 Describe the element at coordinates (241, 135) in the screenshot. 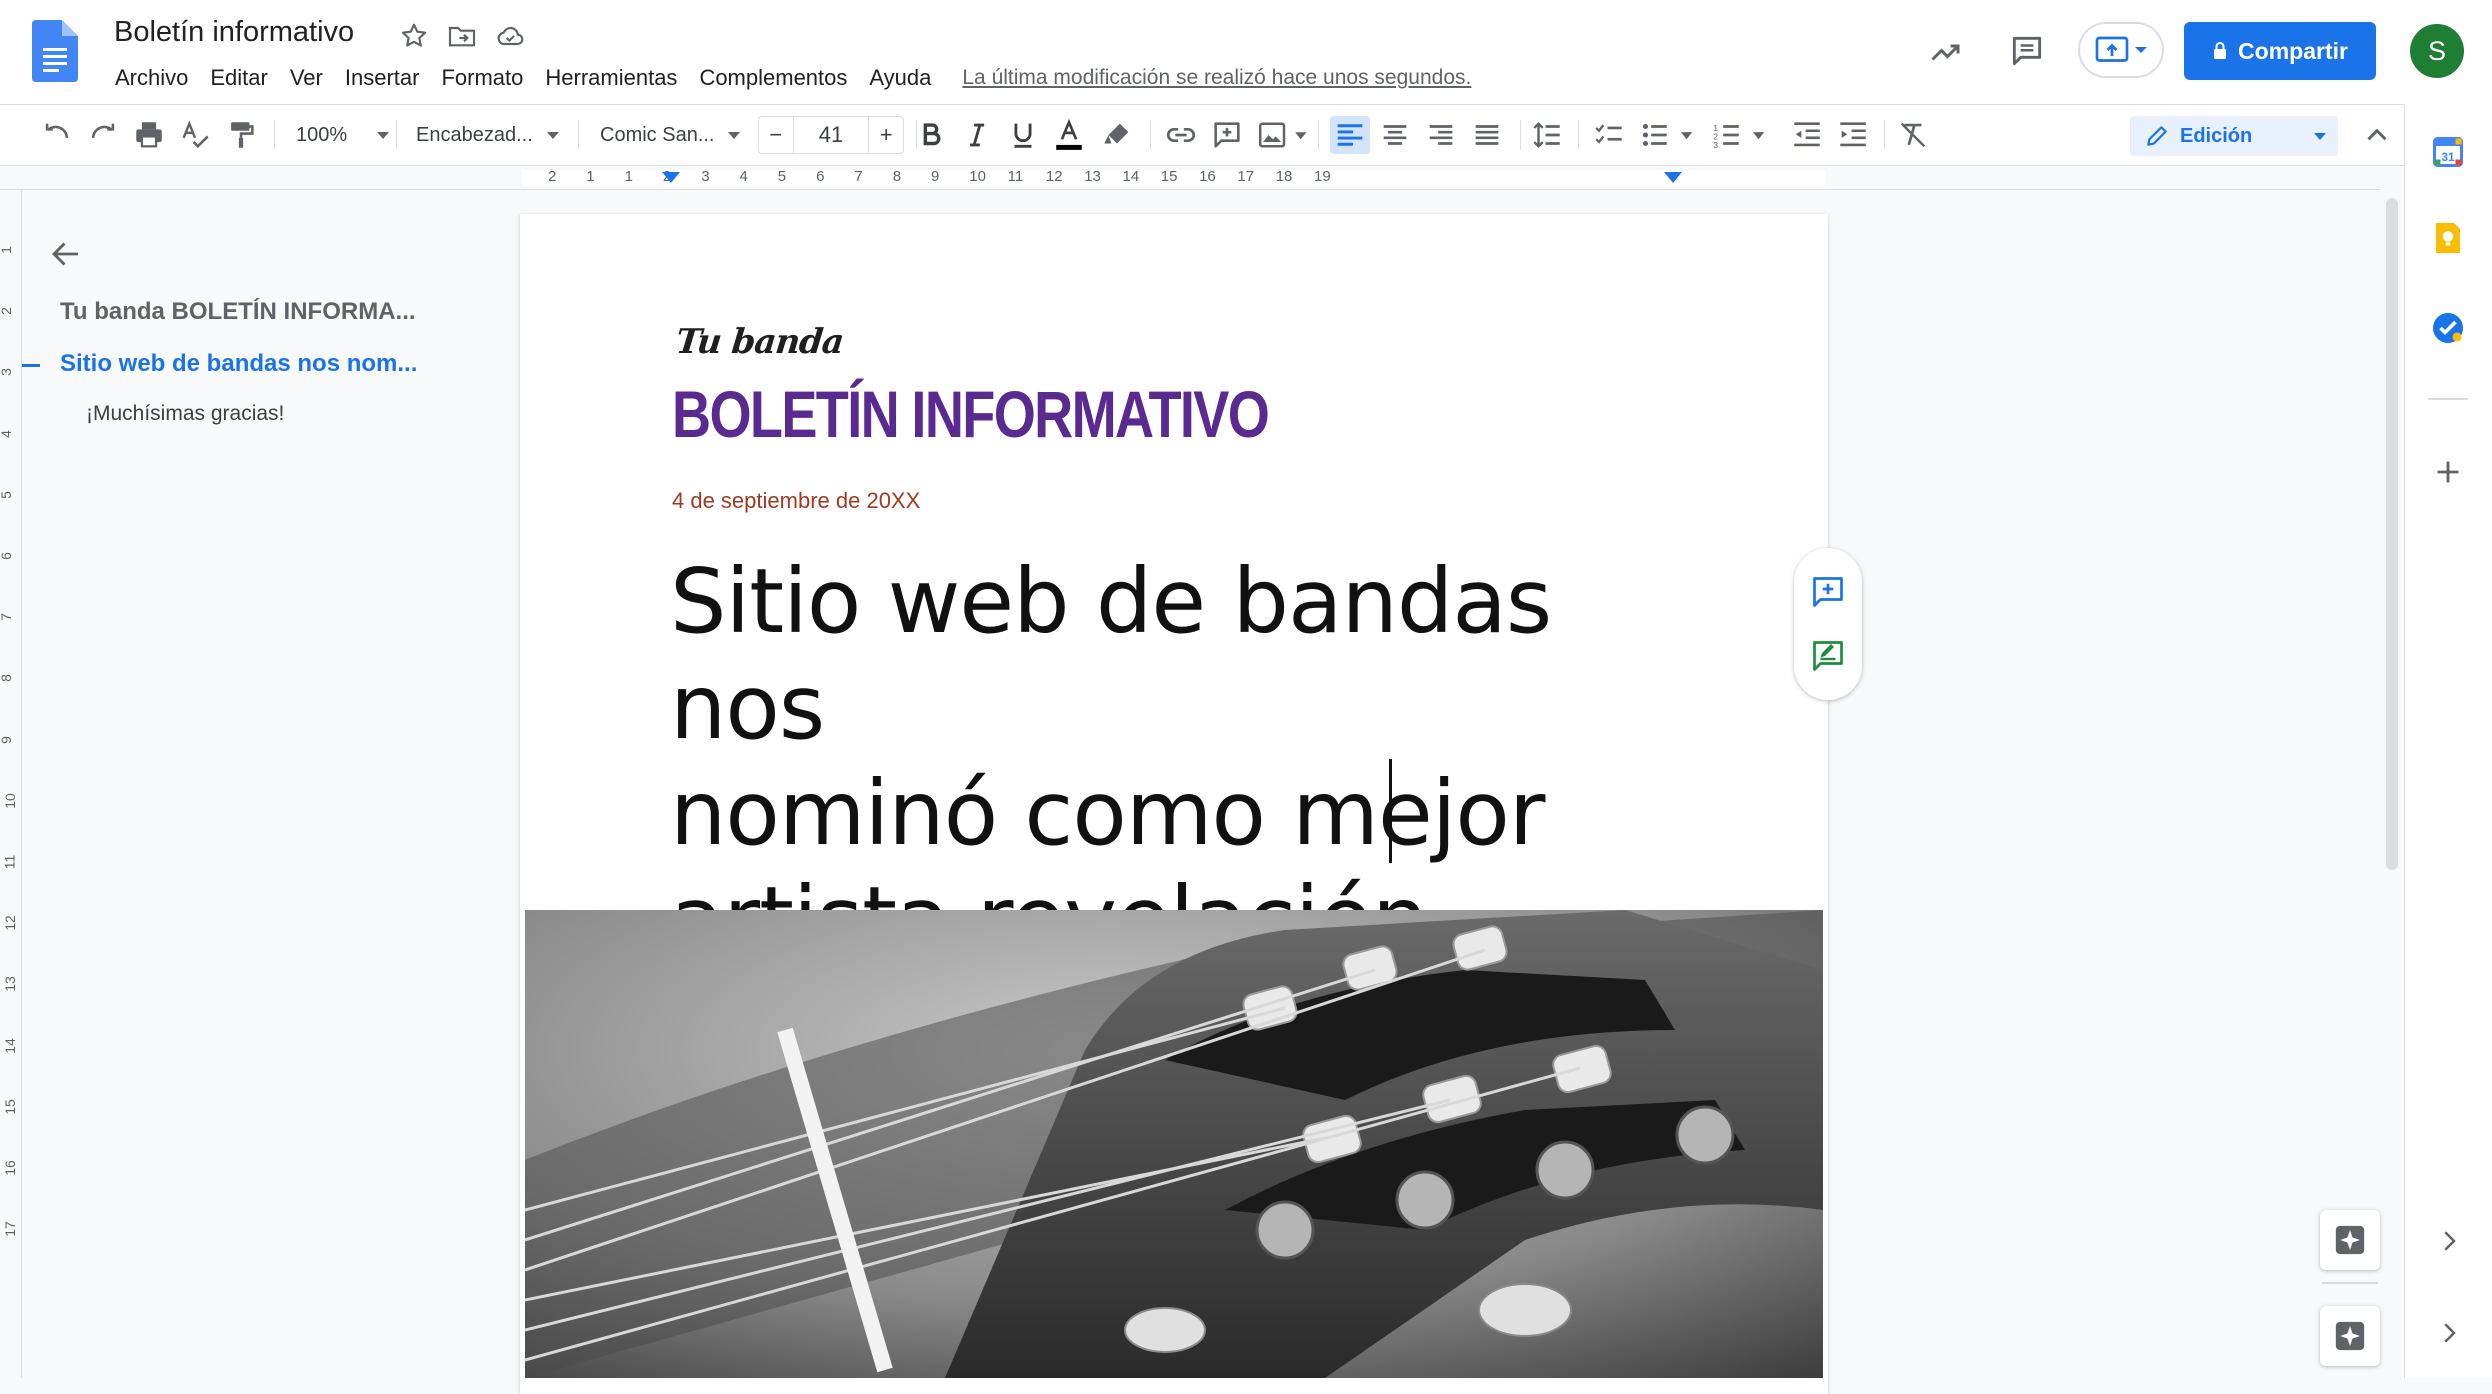

I see `paint-format-icon` at that location.